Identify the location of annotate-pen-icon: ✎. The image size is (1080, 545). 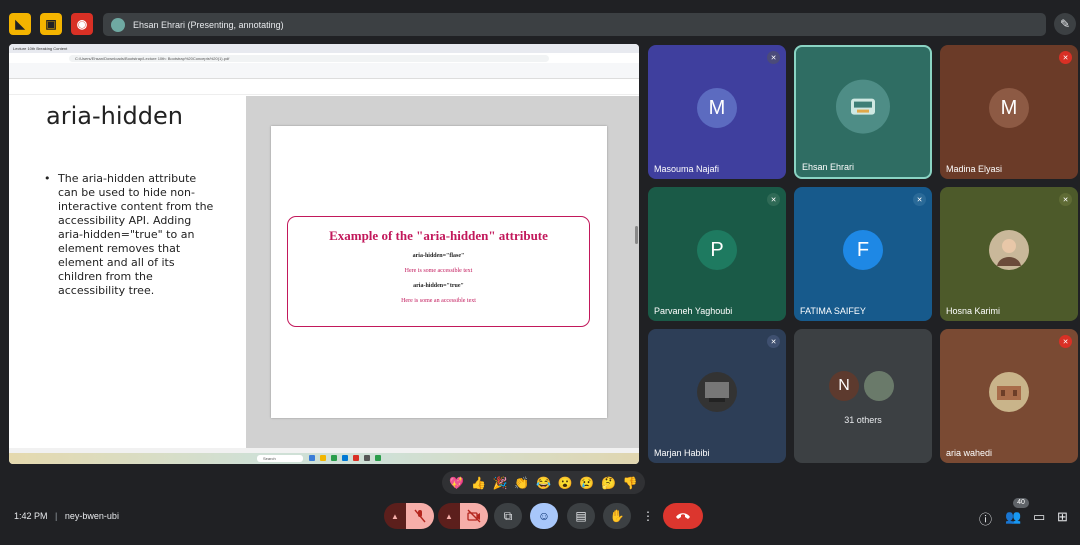
(1065, 24).